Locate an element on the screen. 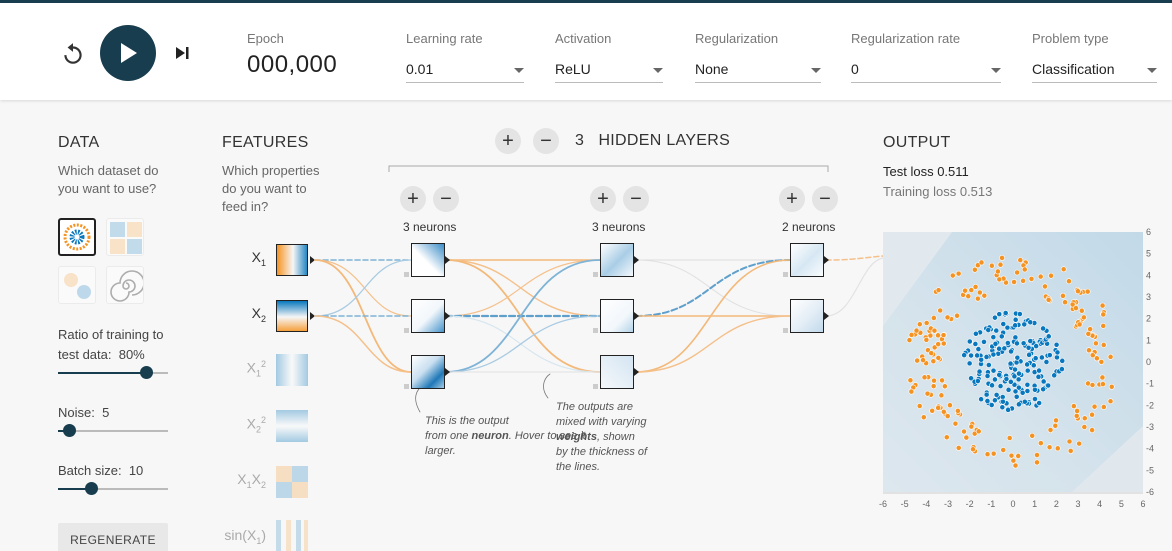  x-tick-label: 0 is located at coordinates (1012, 504).